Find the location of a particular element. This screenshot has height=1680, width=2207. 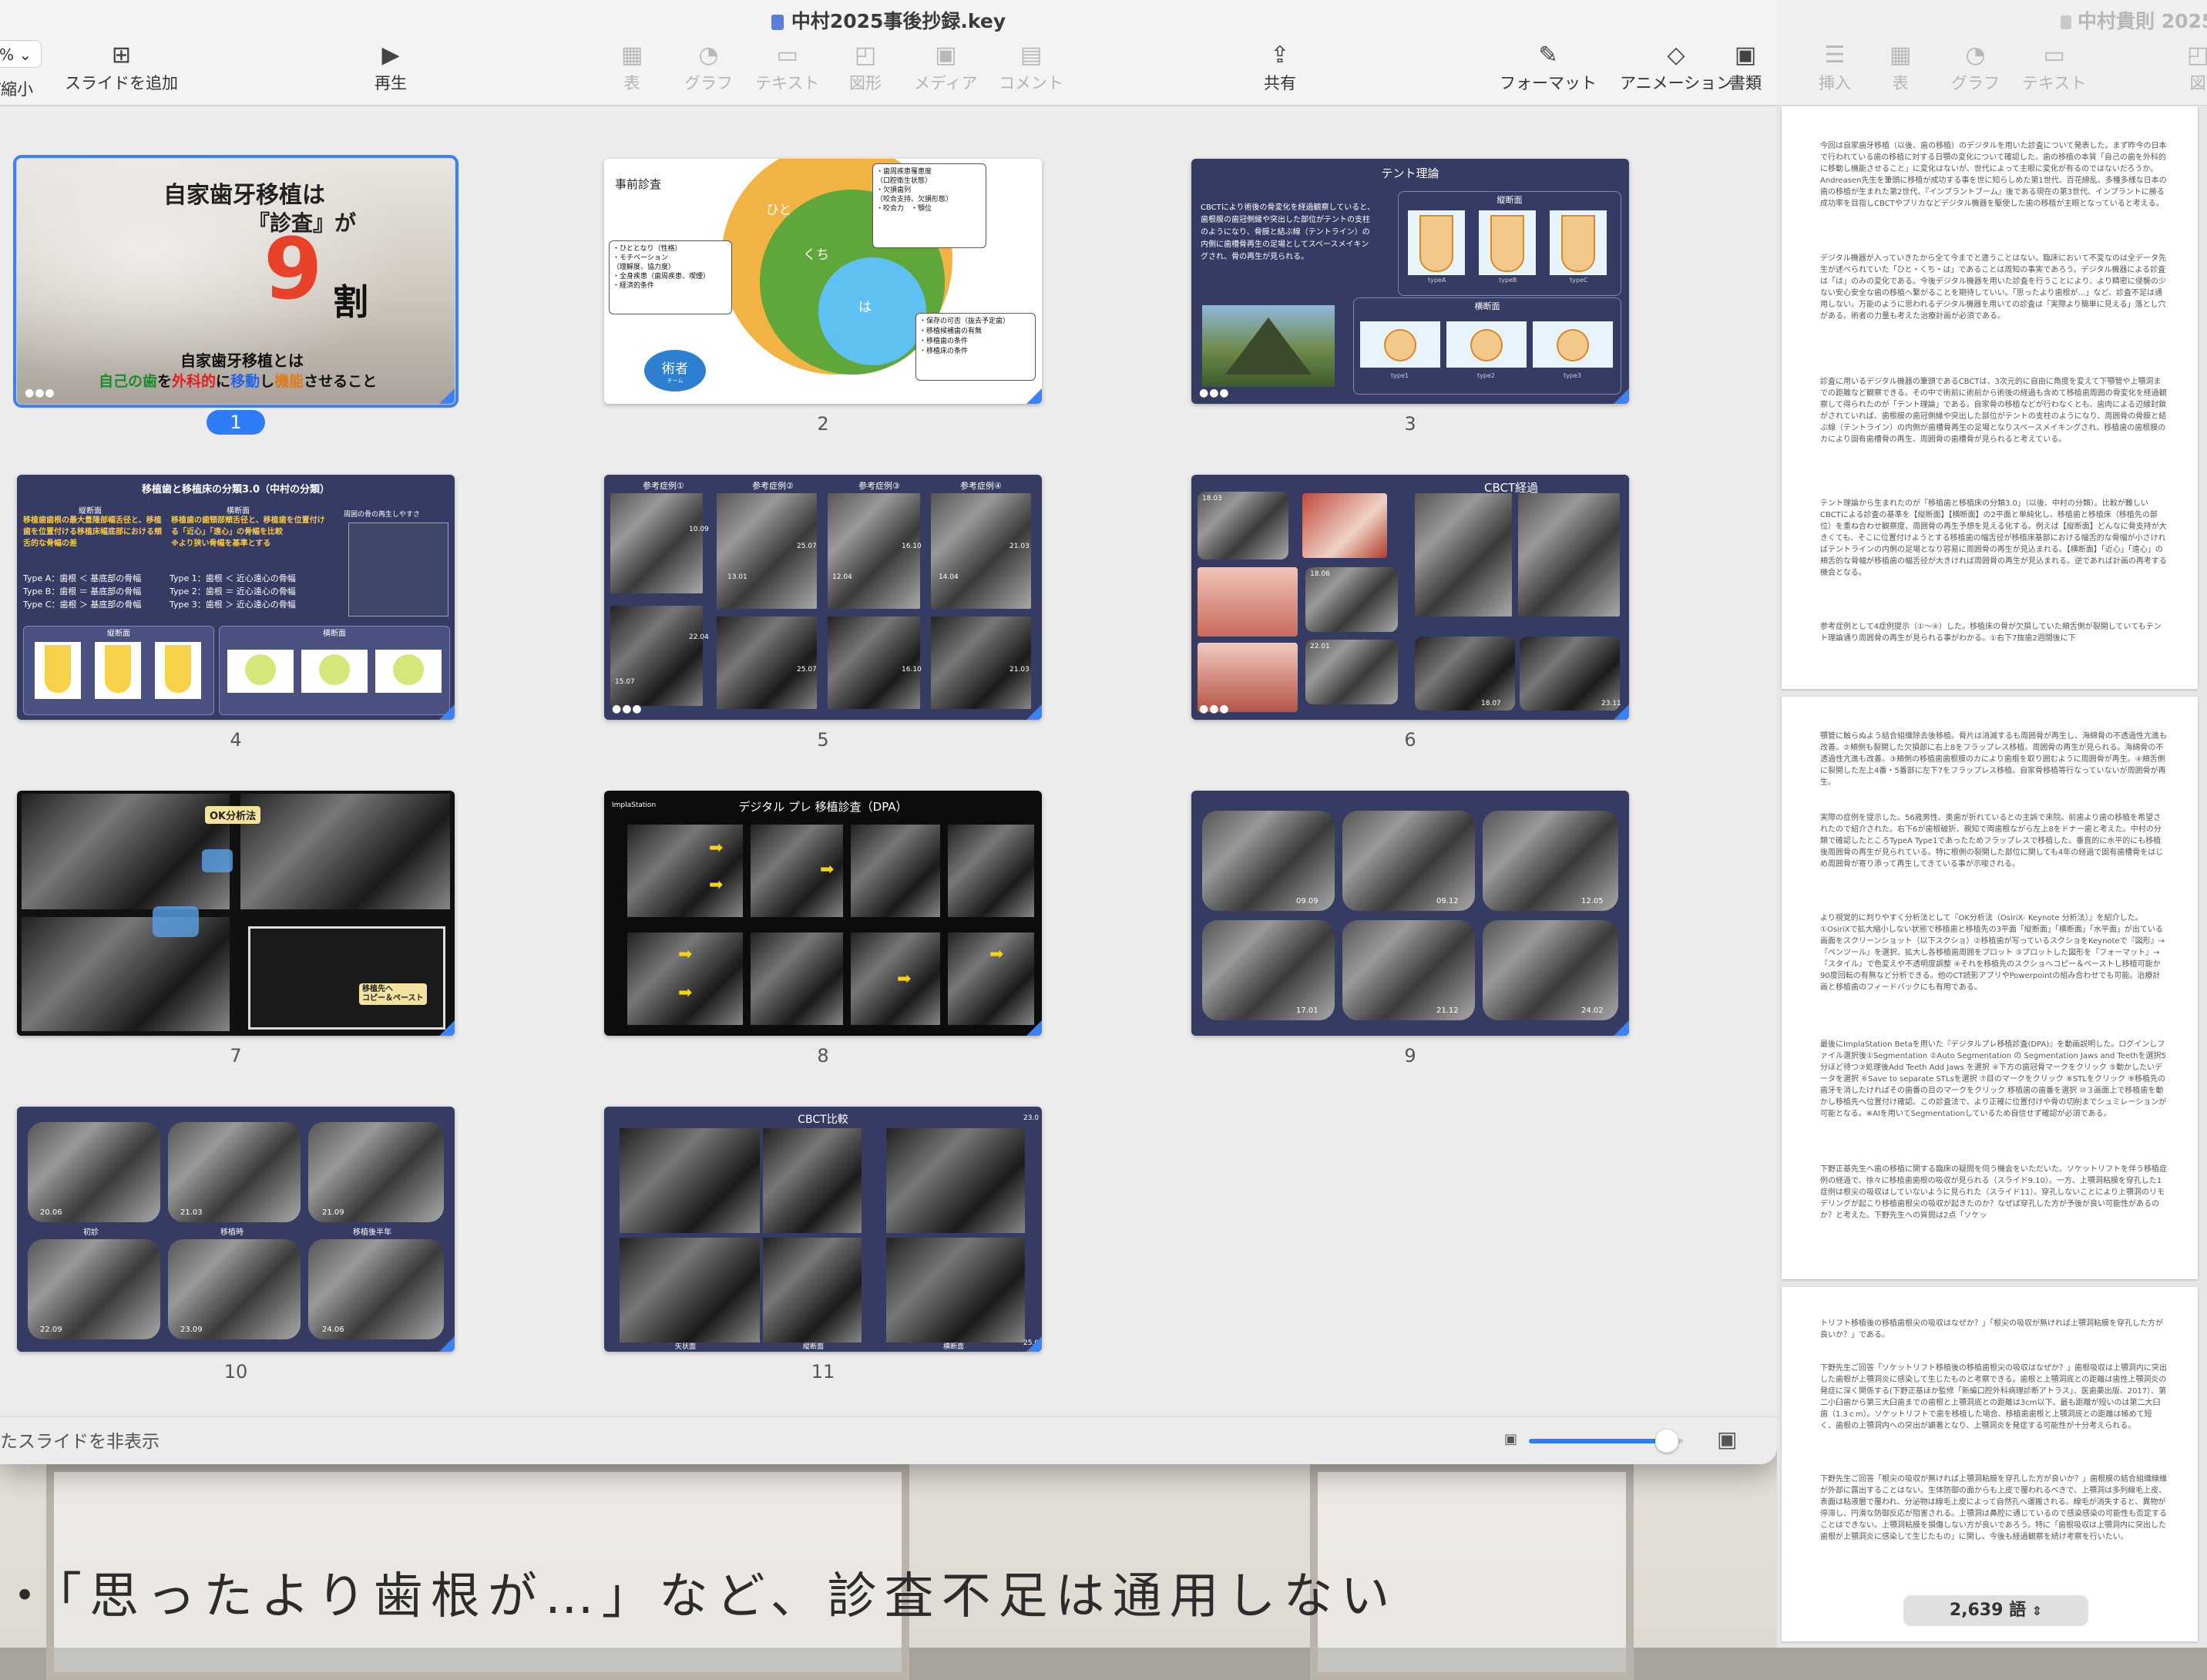

large-thumbnail-icon: ▣ is located at coordinates (1727, 1439).